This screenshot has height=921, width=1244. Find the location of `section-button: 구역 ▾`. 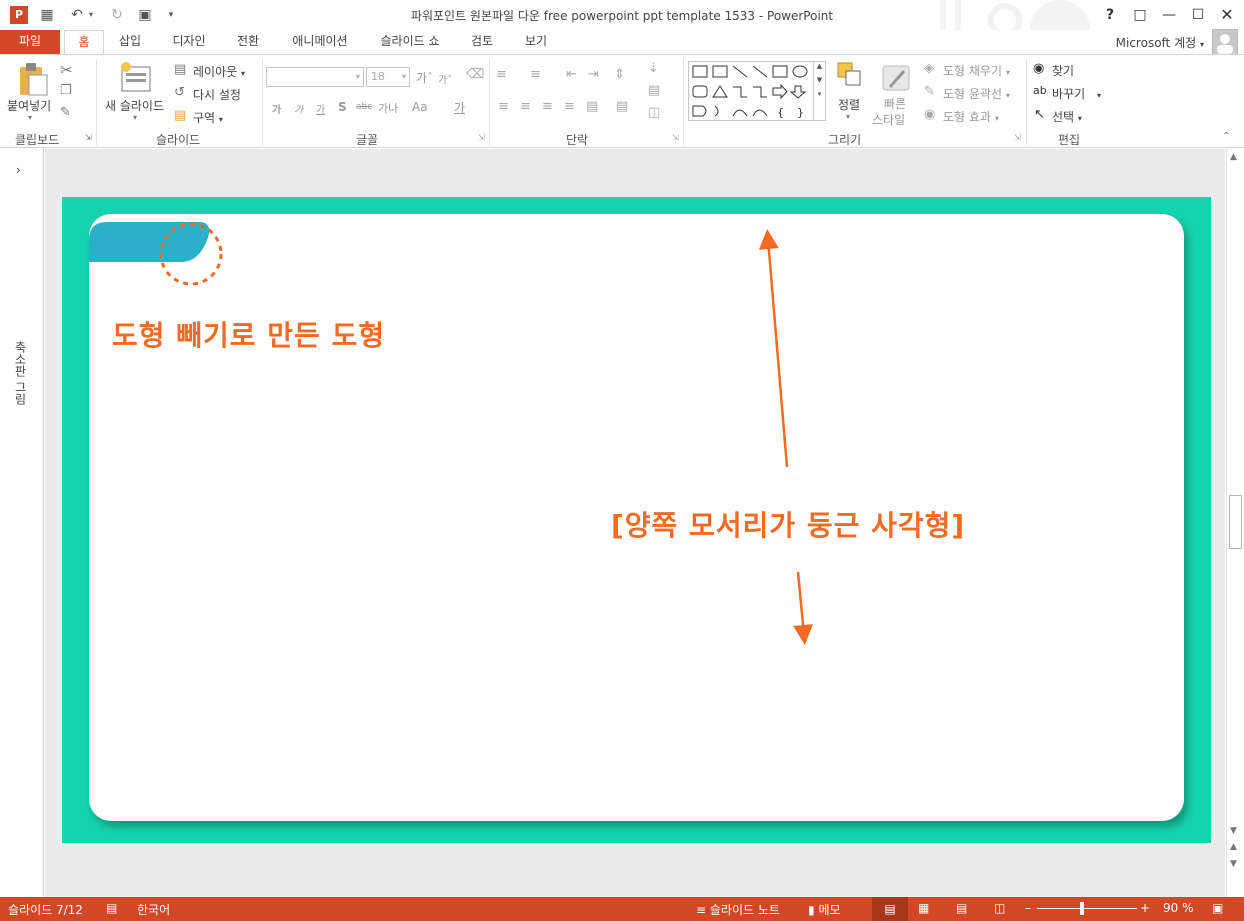

section-button: 구역 ▾ is located at coordinates (208, 117).